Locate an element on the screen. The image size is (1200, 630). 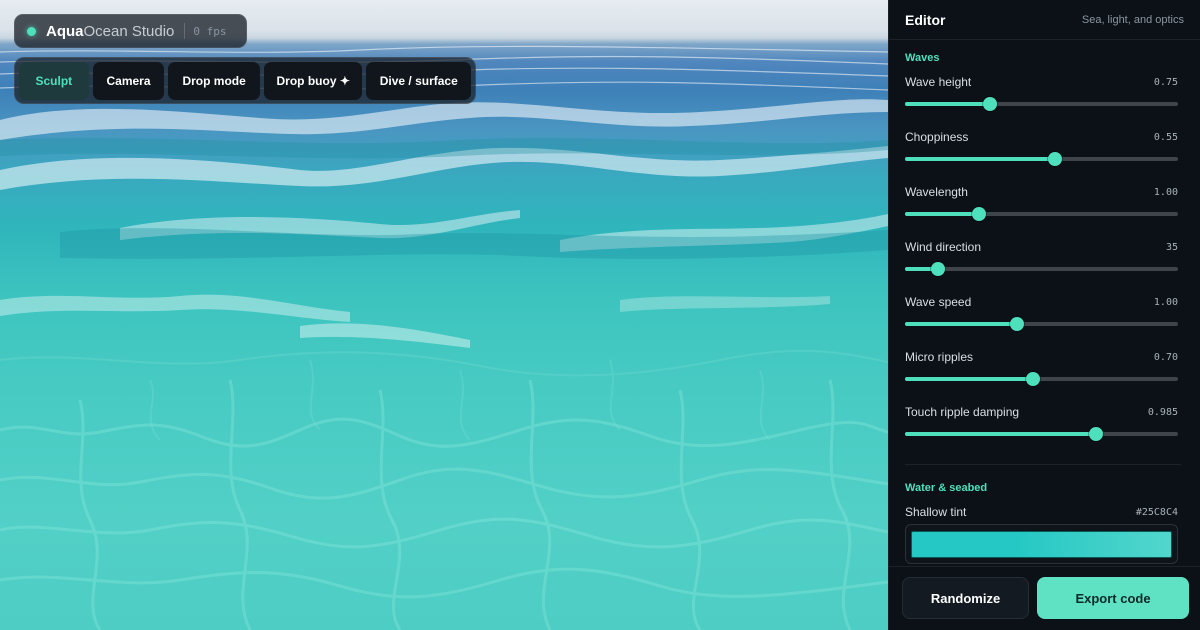
water-section-title: Water & seabed is located at coordinates (946, 488).